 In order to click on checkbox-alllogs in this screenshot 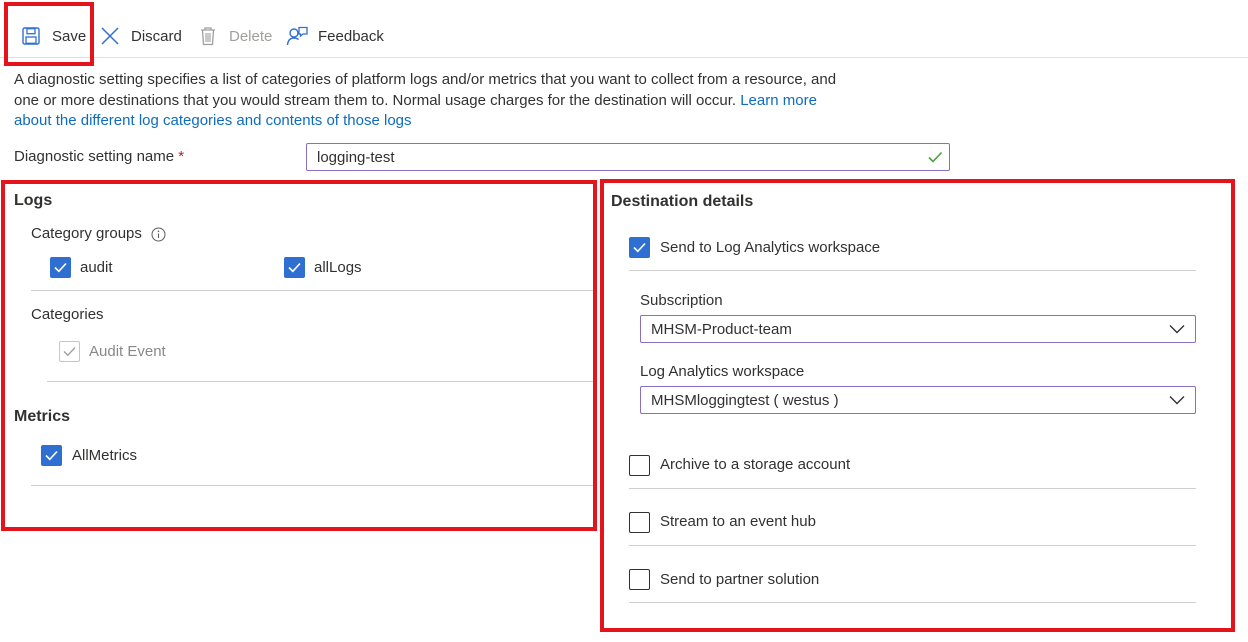, I will do `click(294, 267)`.